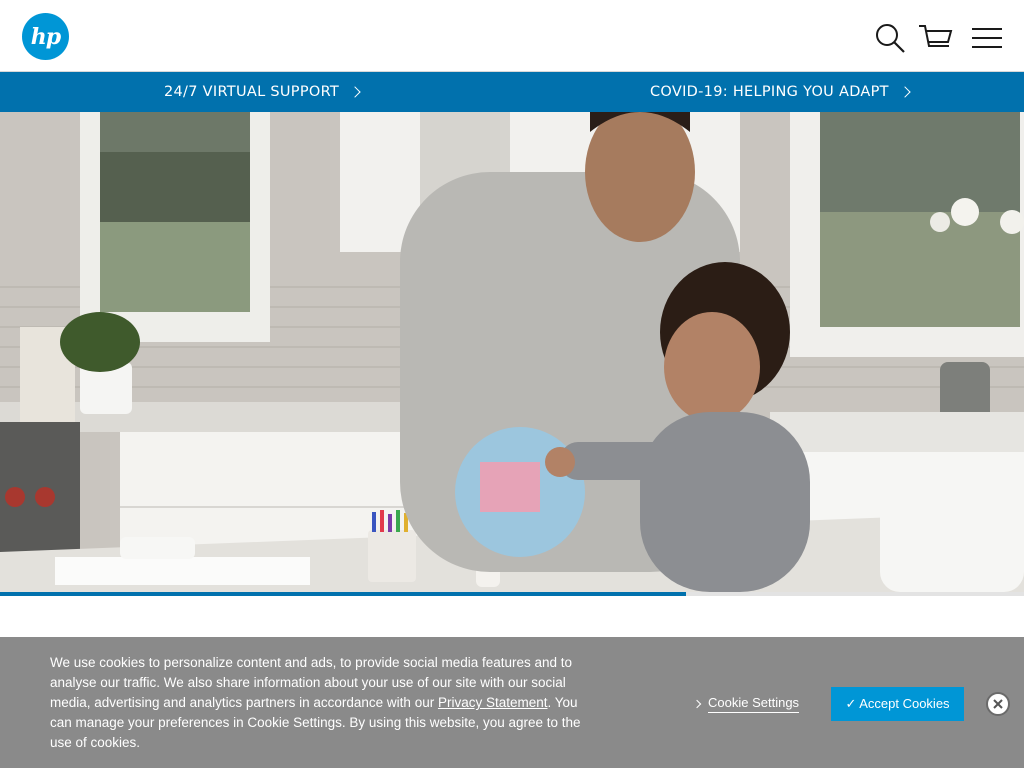 The width and height of the screenshot is (1024, 768). I want to click on cart-icon, so click(936, 38).